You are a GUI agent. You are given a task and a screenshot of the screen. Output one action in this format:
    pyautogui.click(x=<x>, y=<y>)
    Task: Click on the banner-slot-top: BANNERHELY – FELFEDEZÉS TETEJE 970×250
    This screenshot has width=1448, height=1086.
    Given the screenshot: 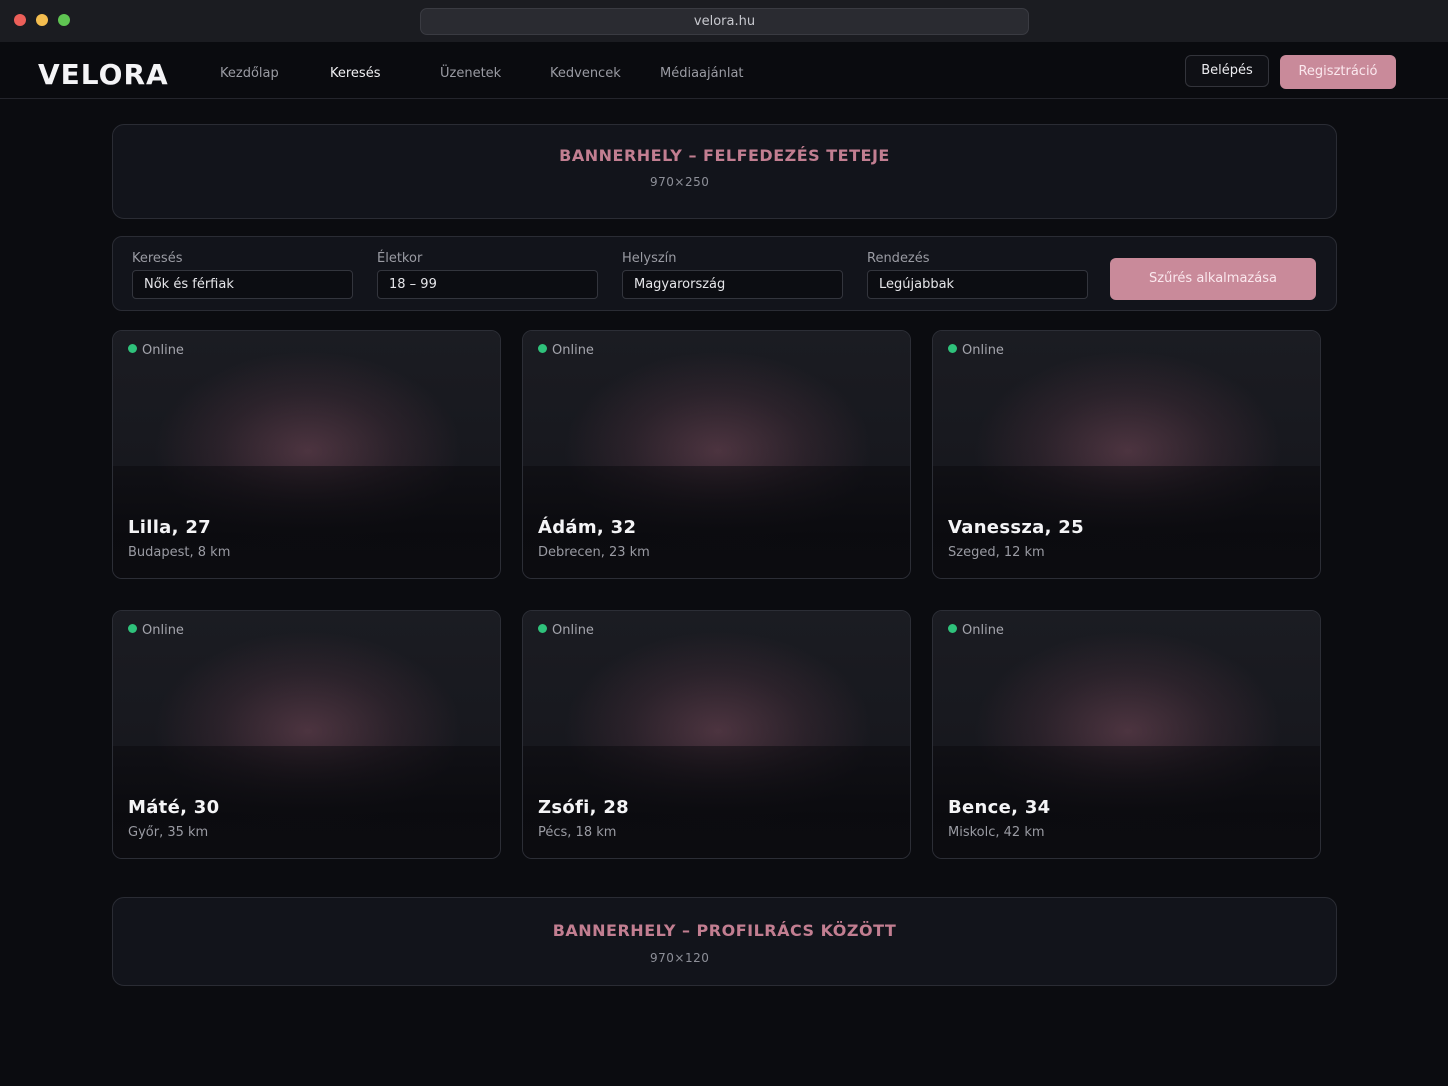 What is the action you would take?
    pyautogui.click(x=724, y=171)
    